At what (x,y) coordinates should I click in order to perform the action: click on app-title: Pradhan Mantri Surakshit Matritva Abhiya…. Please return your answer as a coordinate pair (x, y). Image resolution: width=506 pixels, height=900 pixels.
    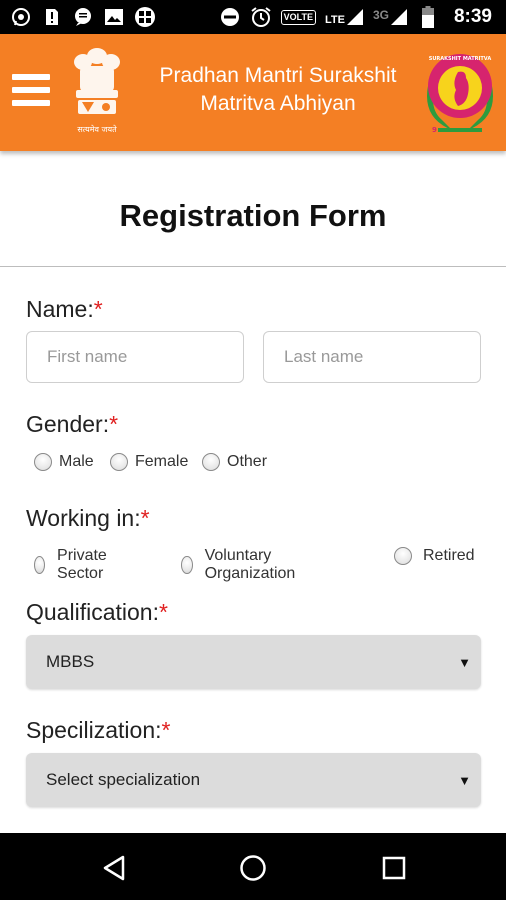
    Looking at the image, I should click on (278, 89).